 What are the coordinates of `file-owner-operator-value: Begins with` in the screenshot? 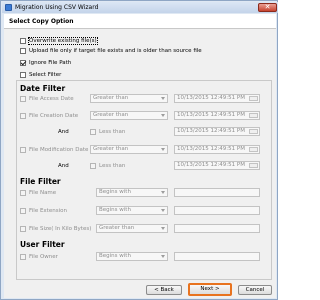 It's located at (115, 256).